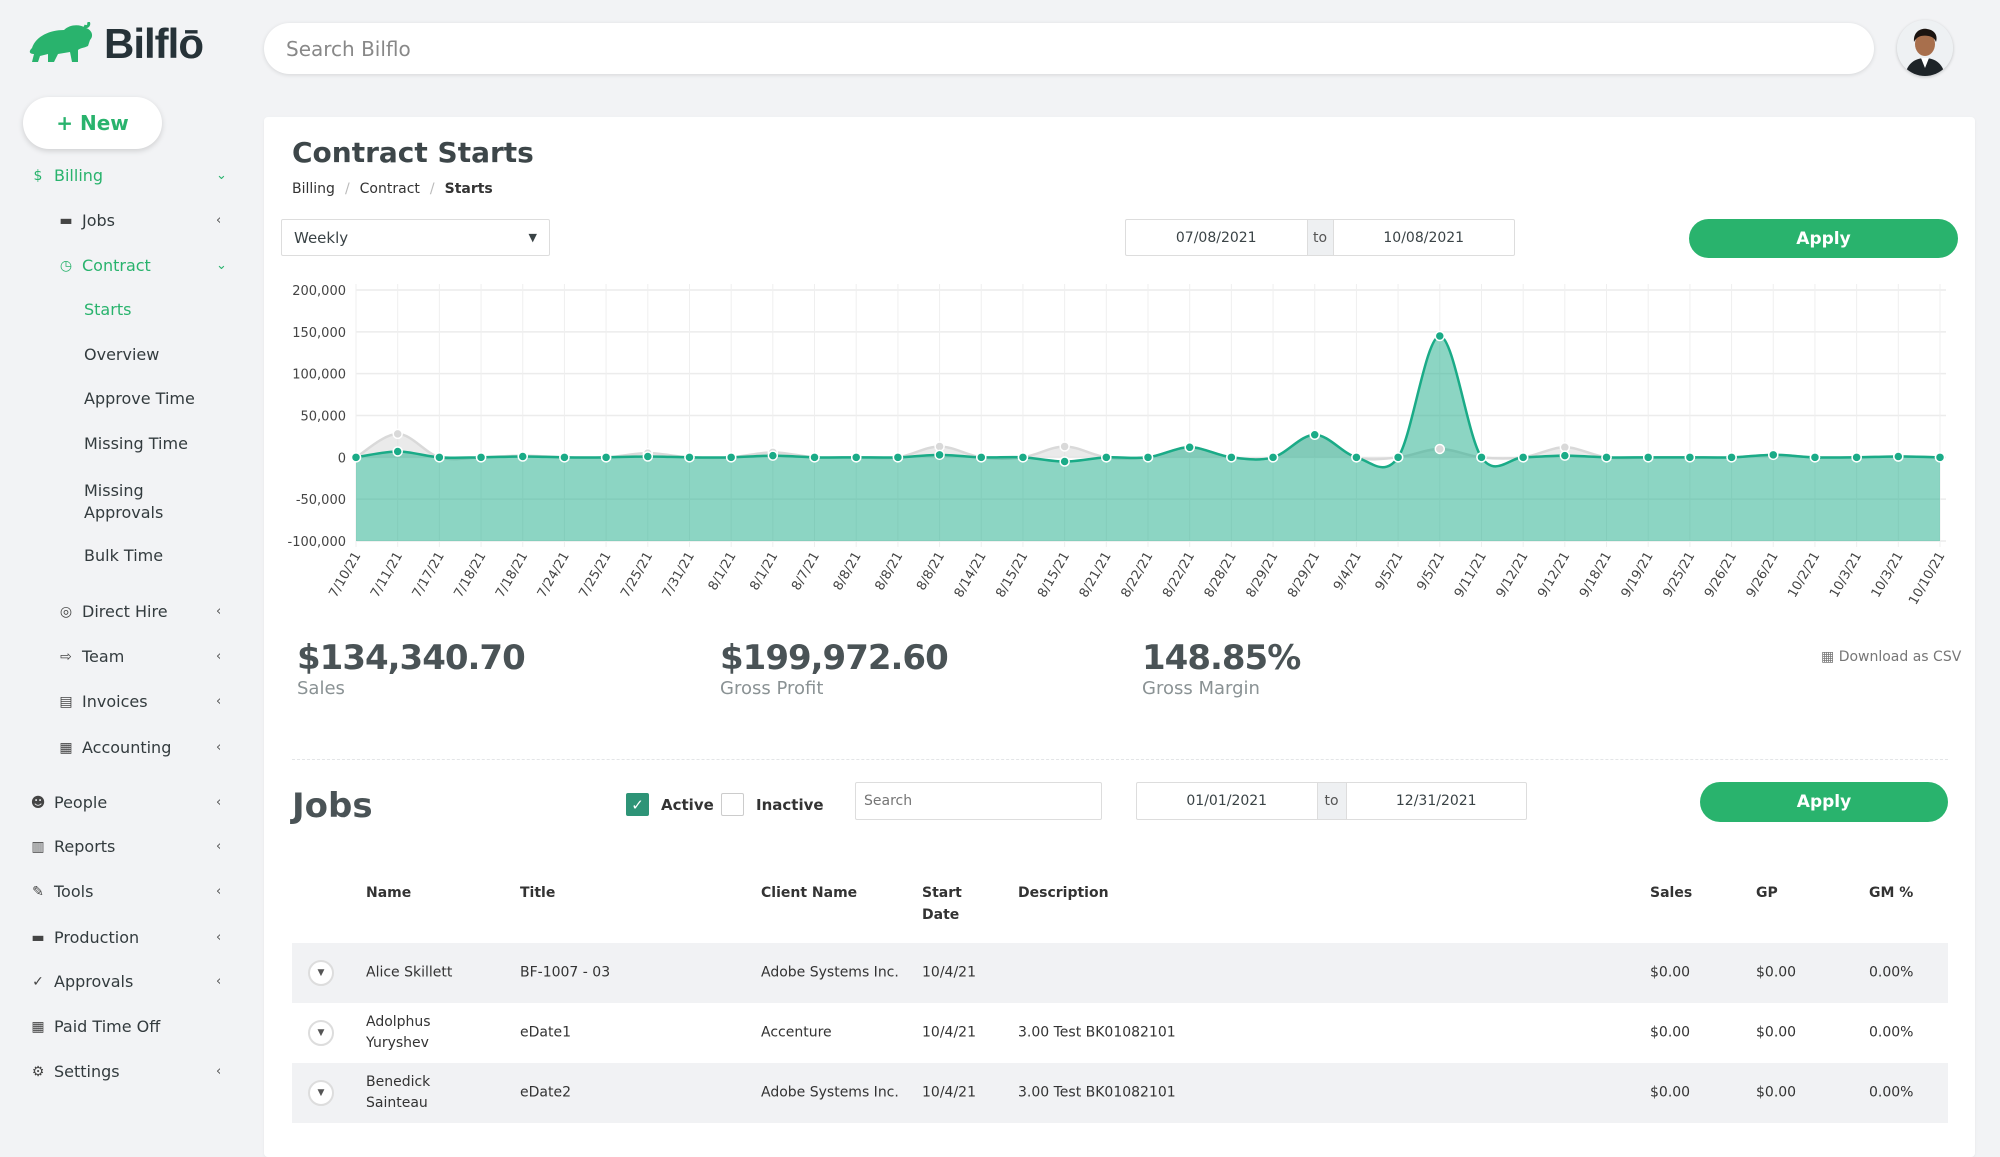  I want to click on jobs-date-to: 12/31/2021, so click(1437, 801).